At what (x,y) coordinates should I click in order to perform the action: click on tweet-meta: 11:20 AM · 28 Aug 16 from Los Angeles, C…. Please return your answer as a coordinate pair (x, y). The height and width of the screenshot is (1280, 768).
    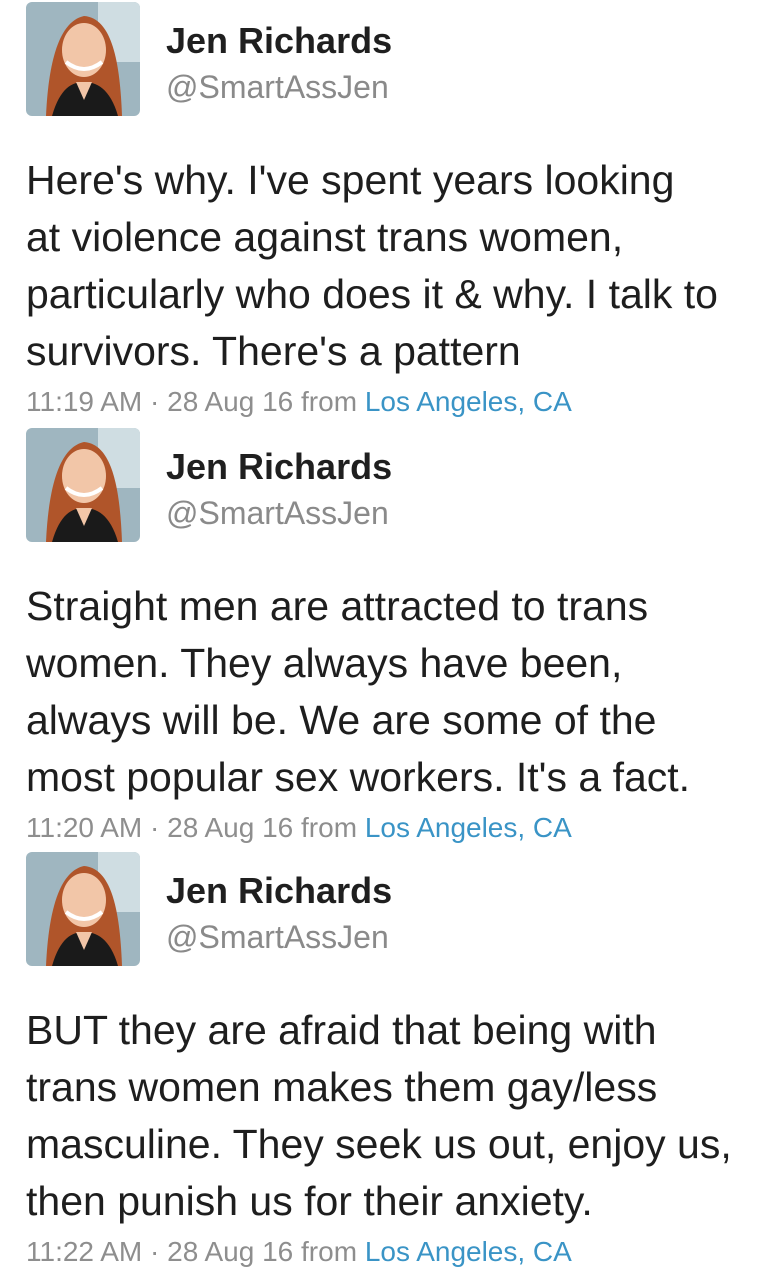
    Looking at the image, I should click on (299, 828).